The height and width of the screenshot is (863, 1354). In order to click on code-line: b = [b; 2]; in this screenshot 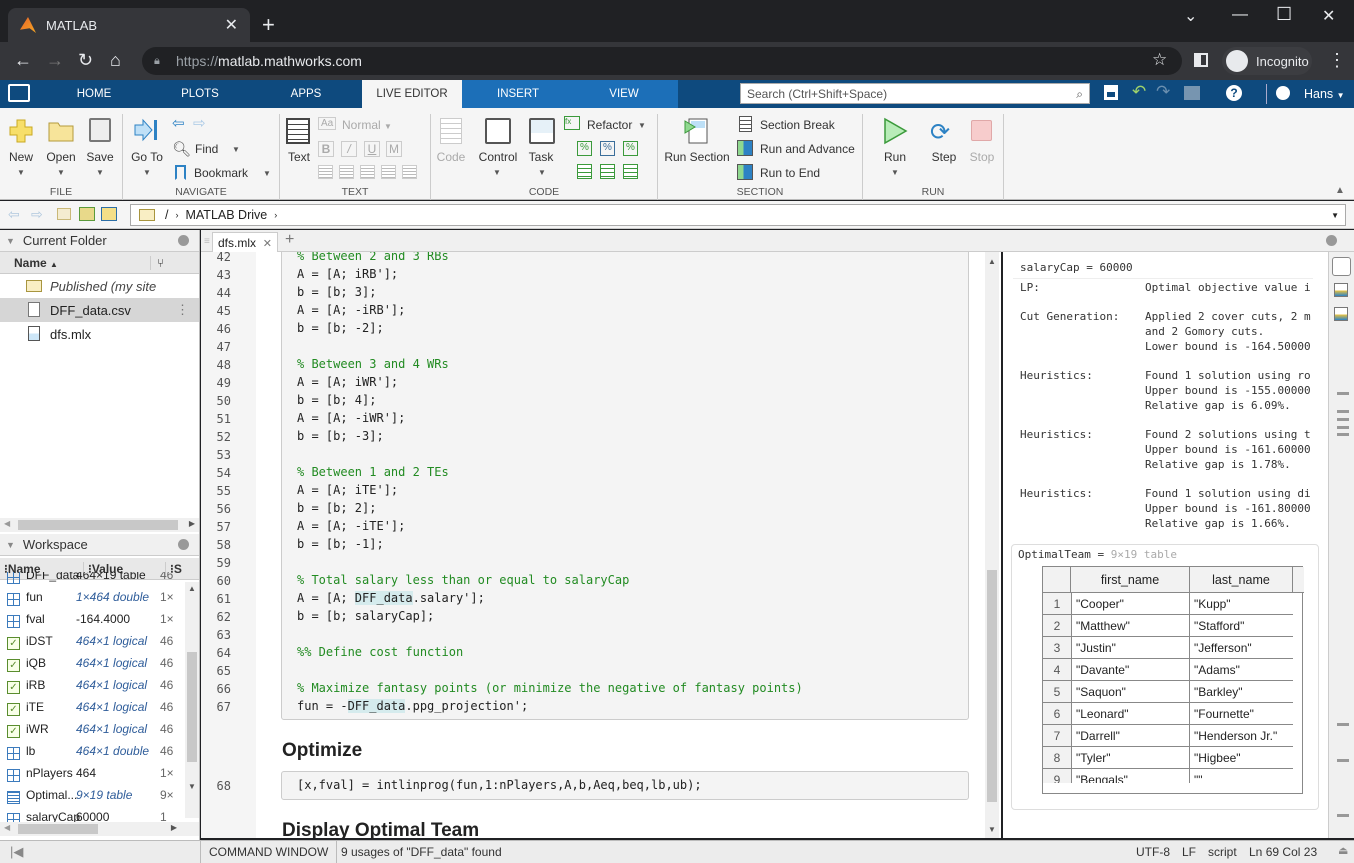, I will do `click(336, 508)`.